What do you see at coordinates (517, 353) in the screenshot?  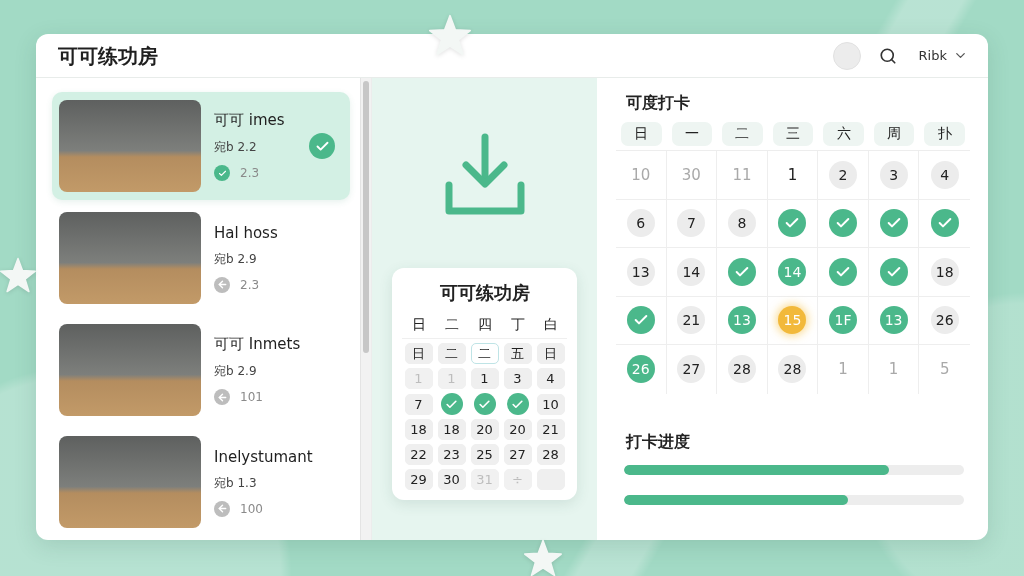 I see `calendar-day: 五` at bounding box center [517, 353].